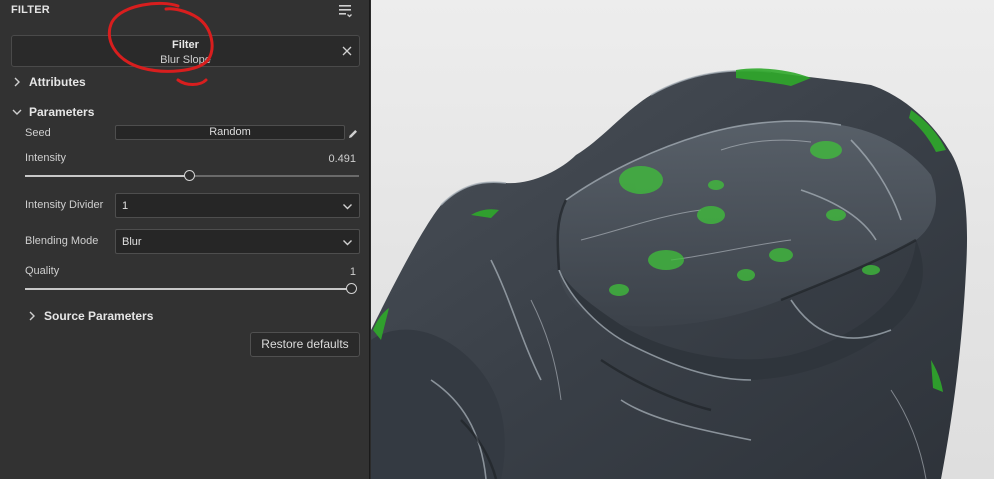  I want to click on list-menu-icon, so click(346, 11).